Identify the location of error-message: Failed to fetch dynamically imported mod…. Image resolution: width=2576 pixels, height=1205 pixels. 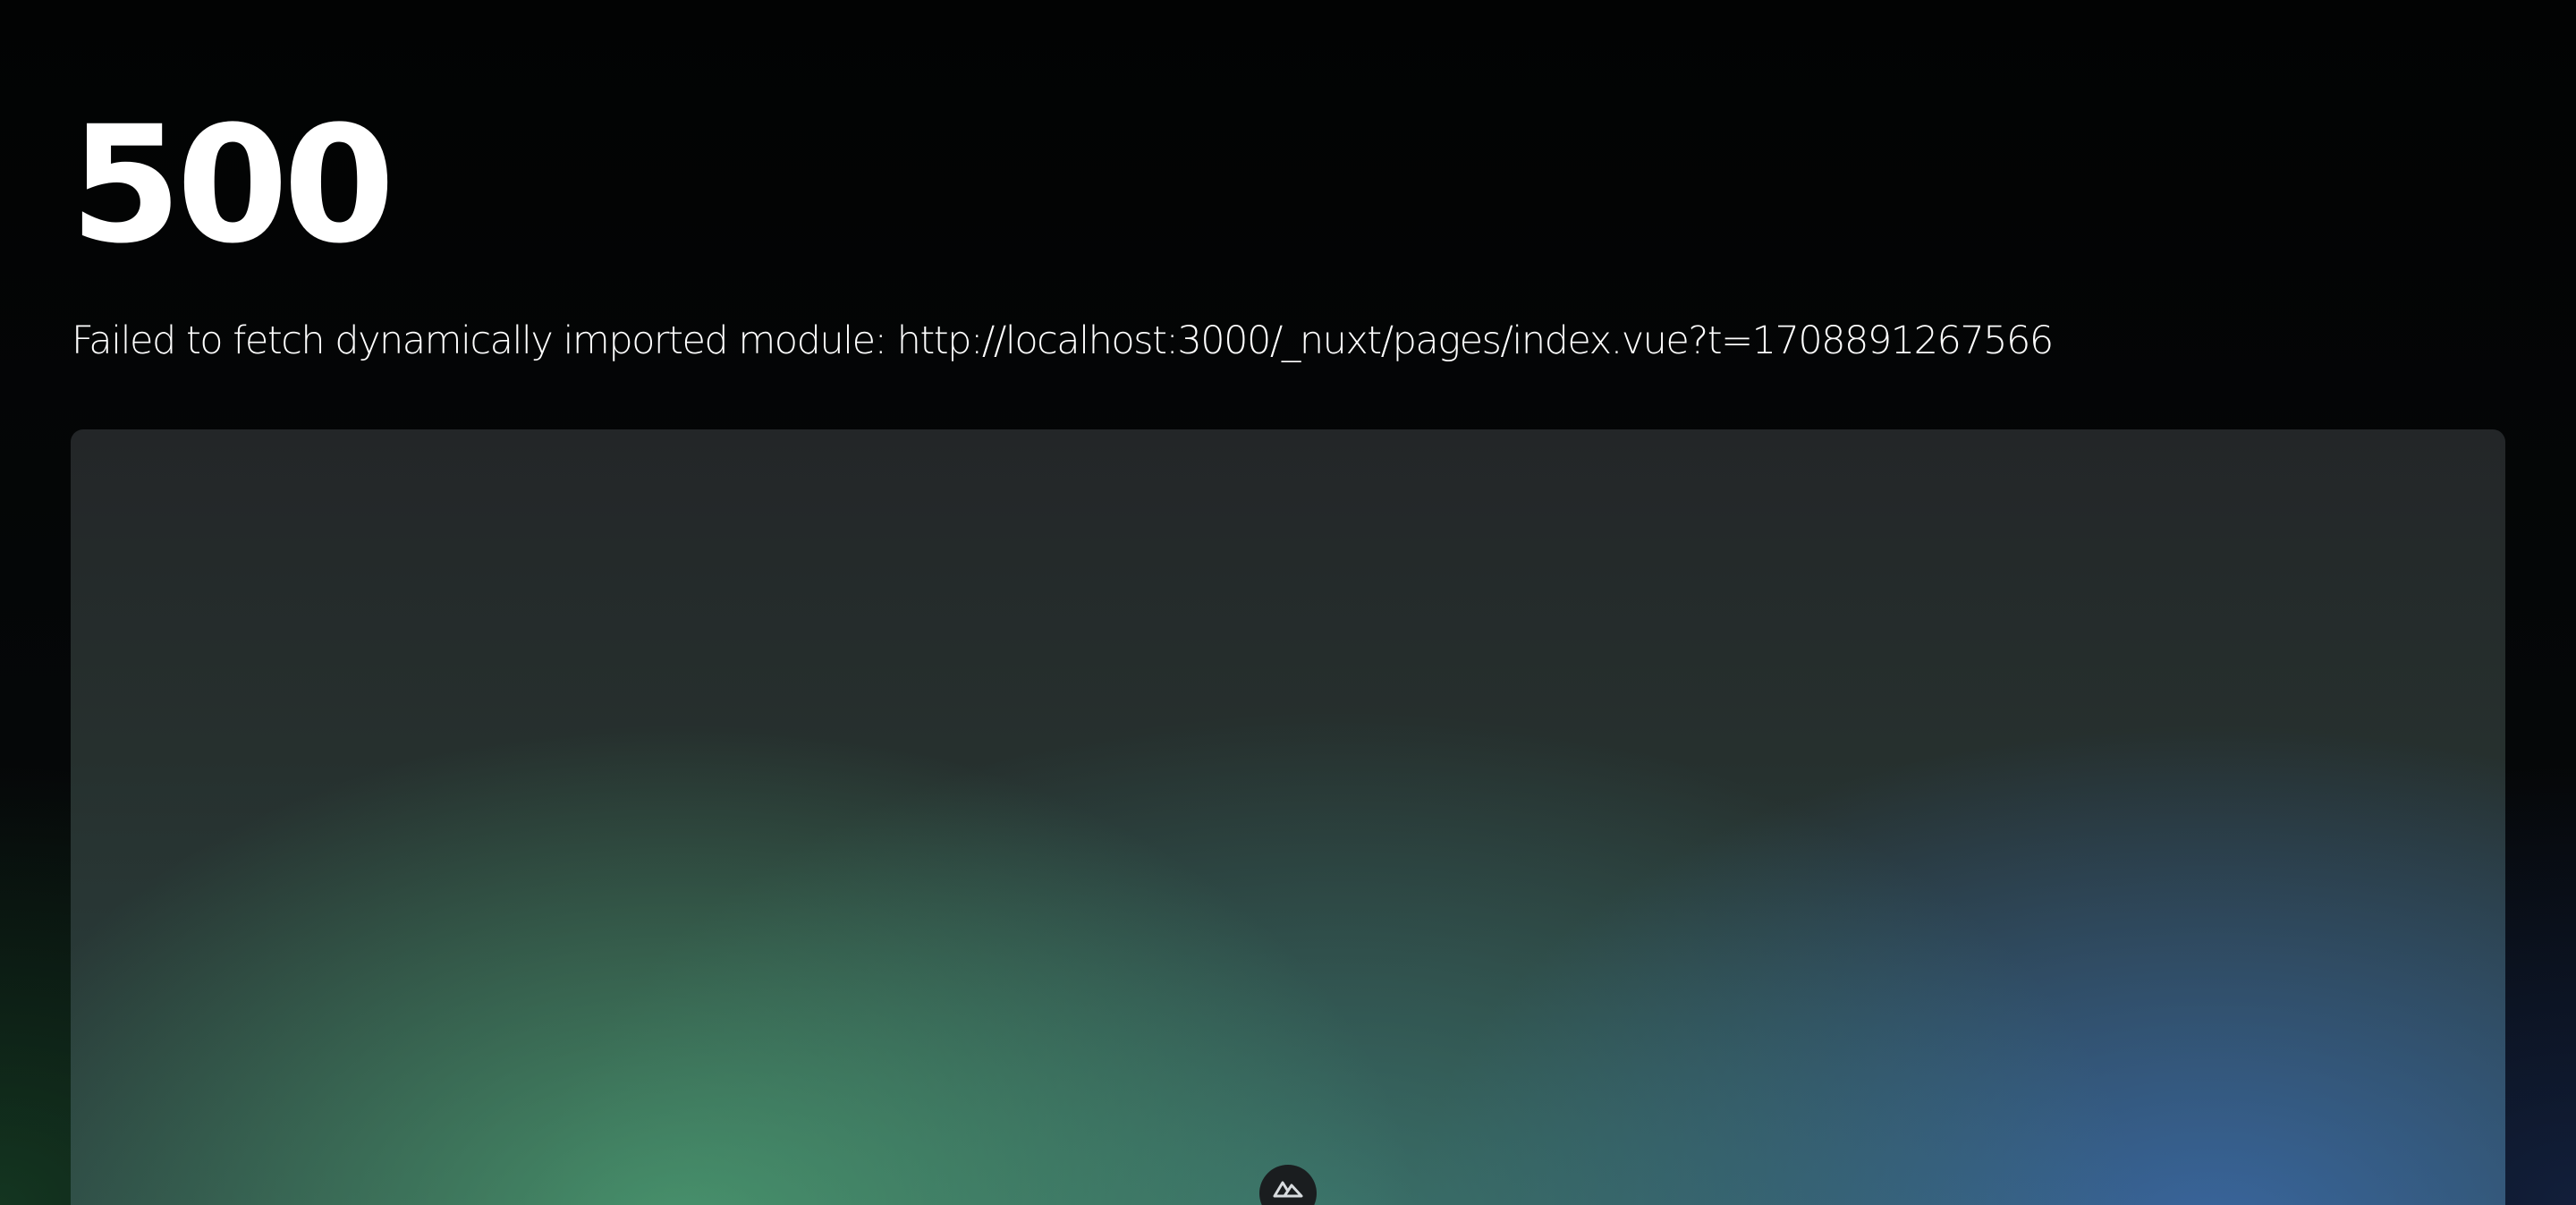
(1063, 340).